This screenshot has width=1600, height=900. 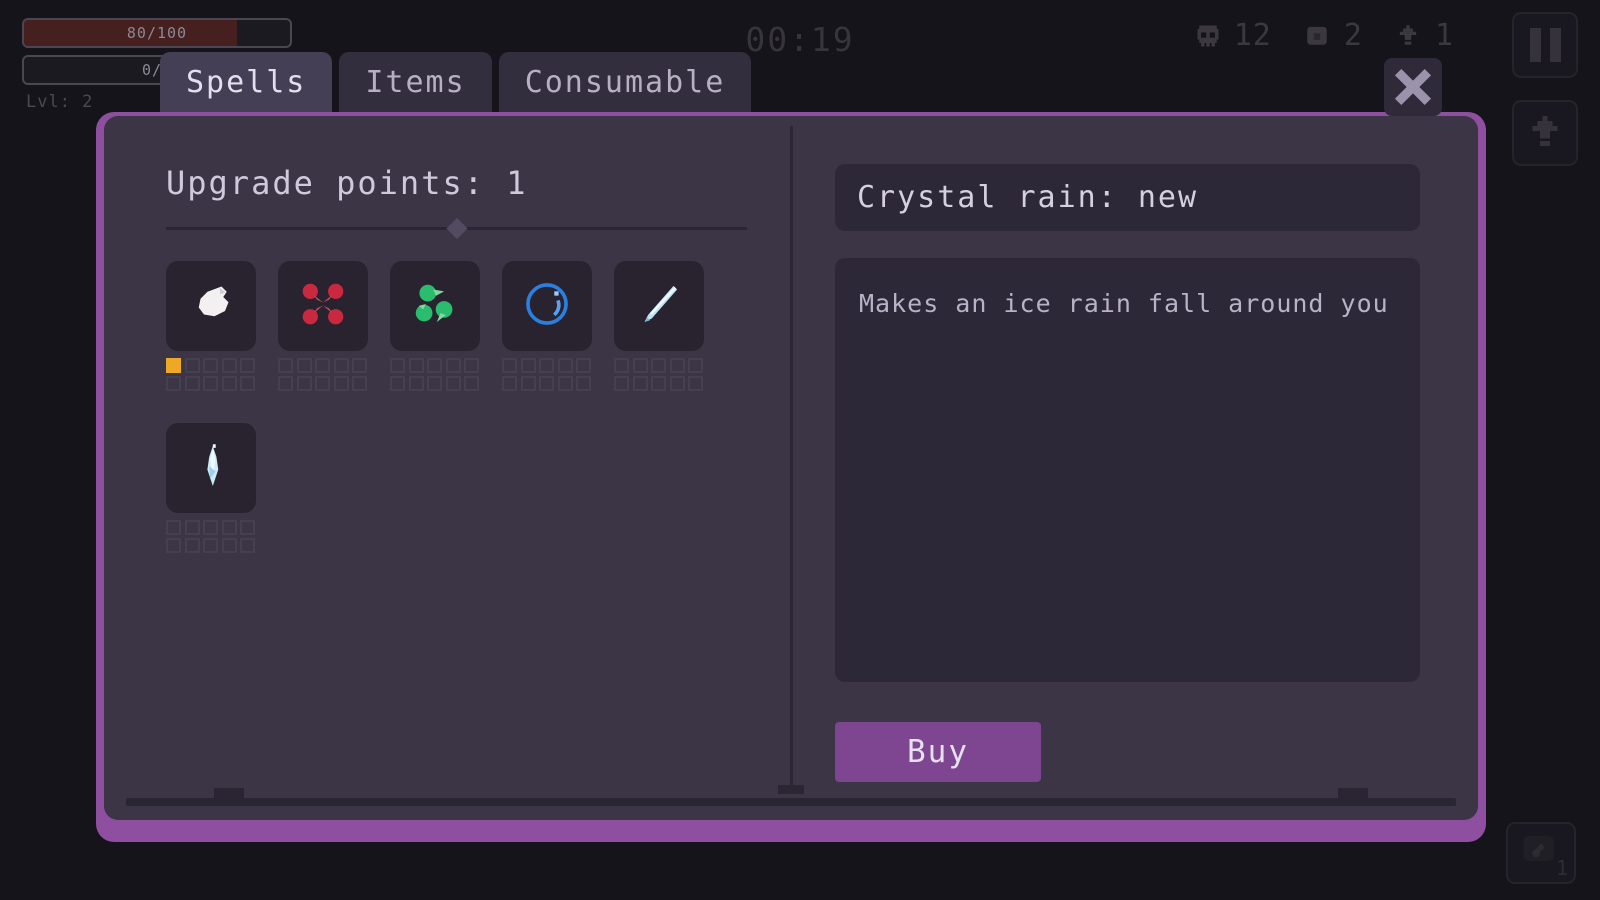 What do you see at coordinates (1318, 36) in the screenshot?
I see `chest-icon` at bounding box center [1318, 36].